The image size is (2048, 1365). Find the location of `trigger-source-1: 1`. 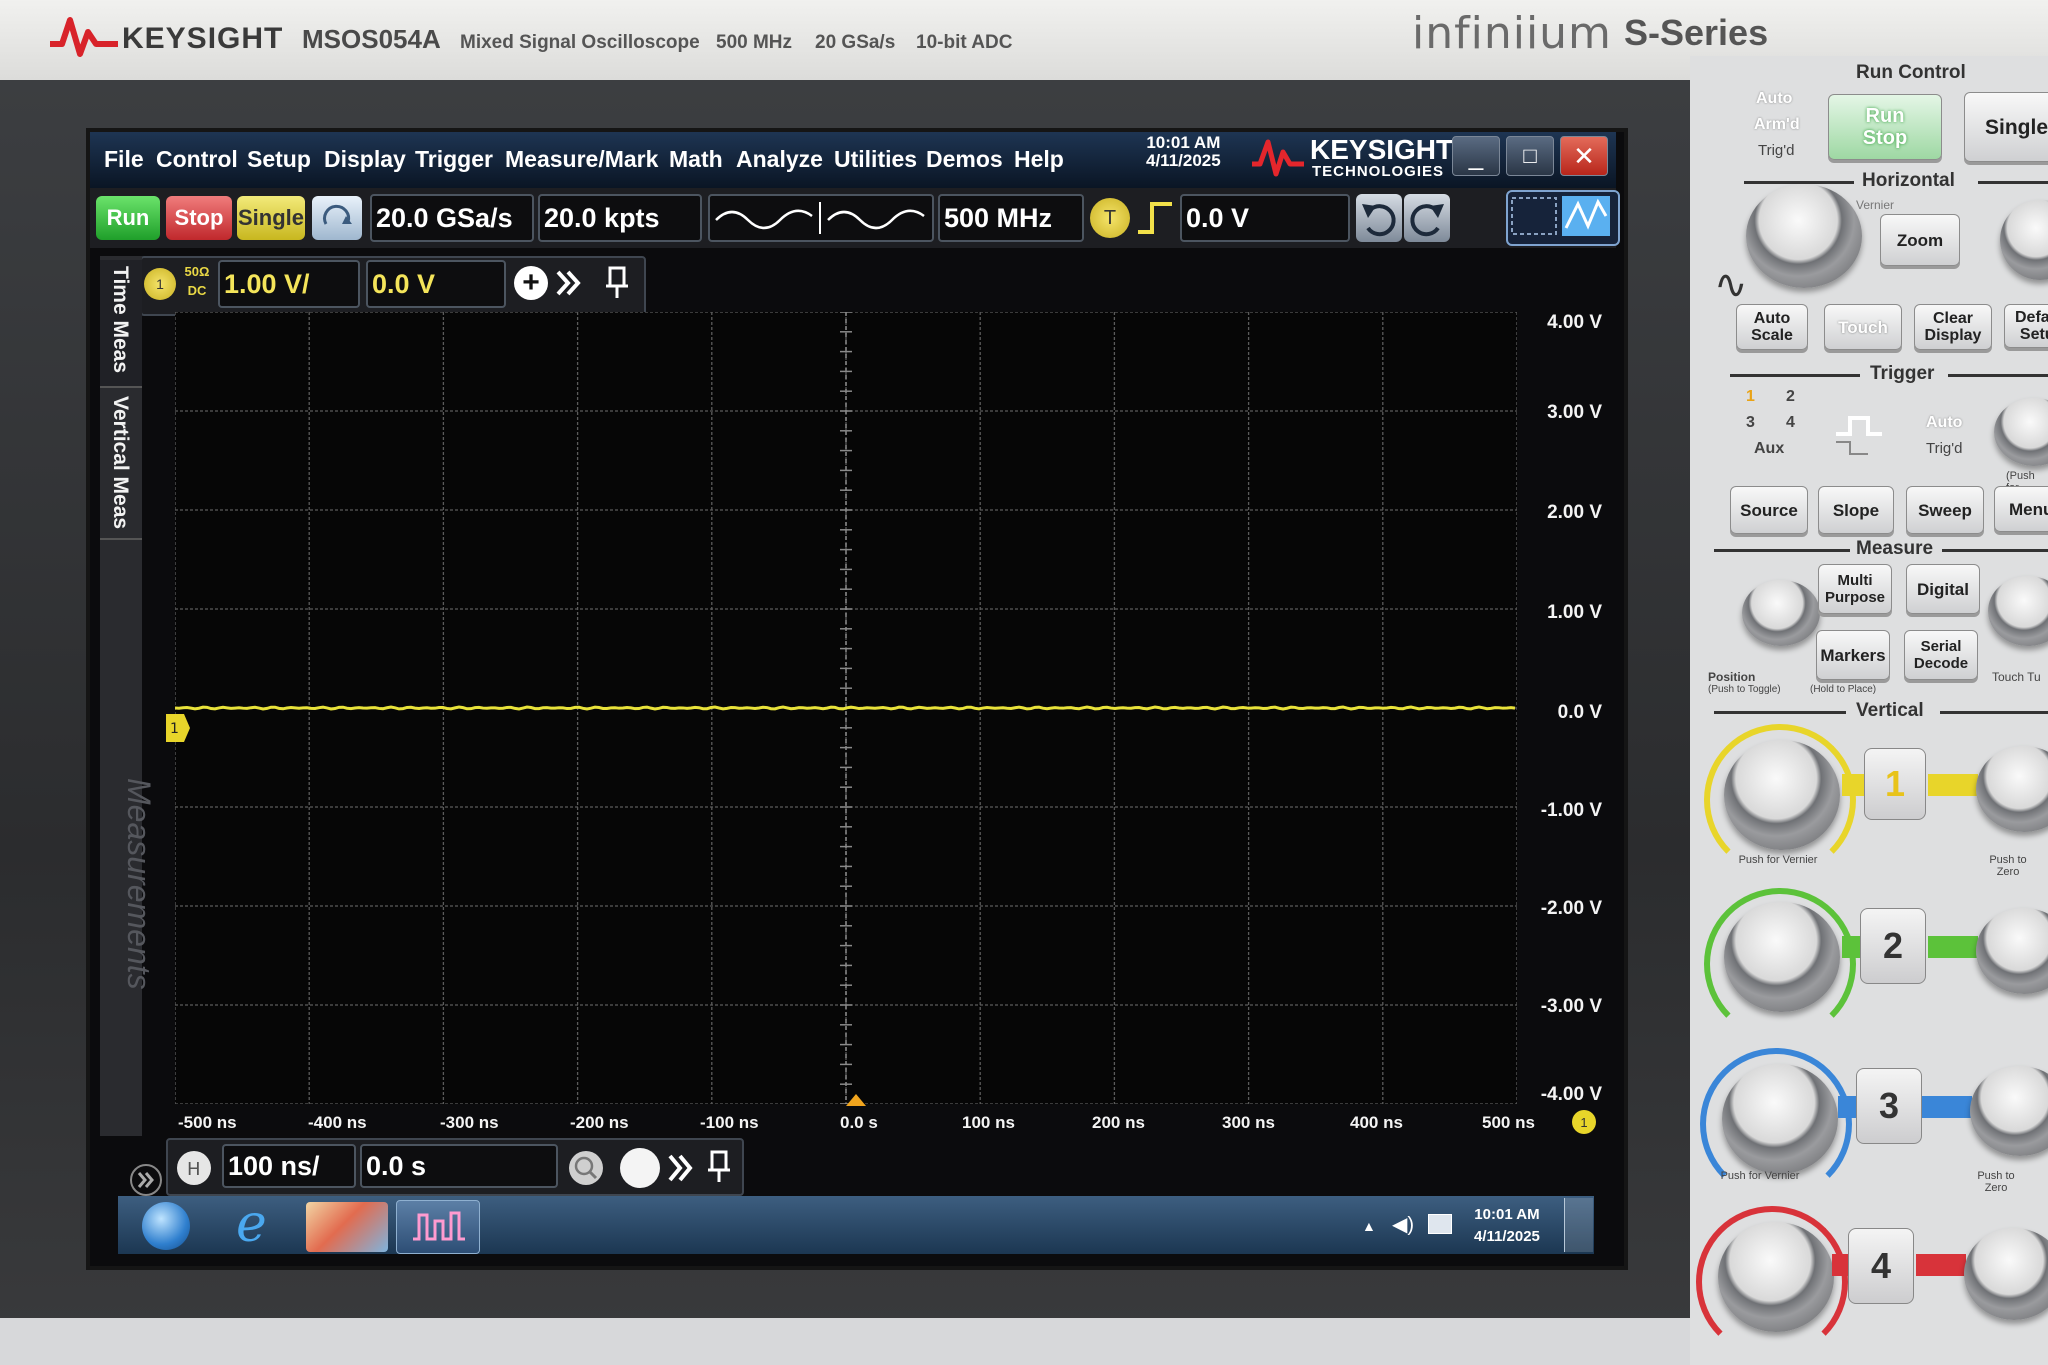

trigger-source-1: 1 is located at coordinates (1750, 397).